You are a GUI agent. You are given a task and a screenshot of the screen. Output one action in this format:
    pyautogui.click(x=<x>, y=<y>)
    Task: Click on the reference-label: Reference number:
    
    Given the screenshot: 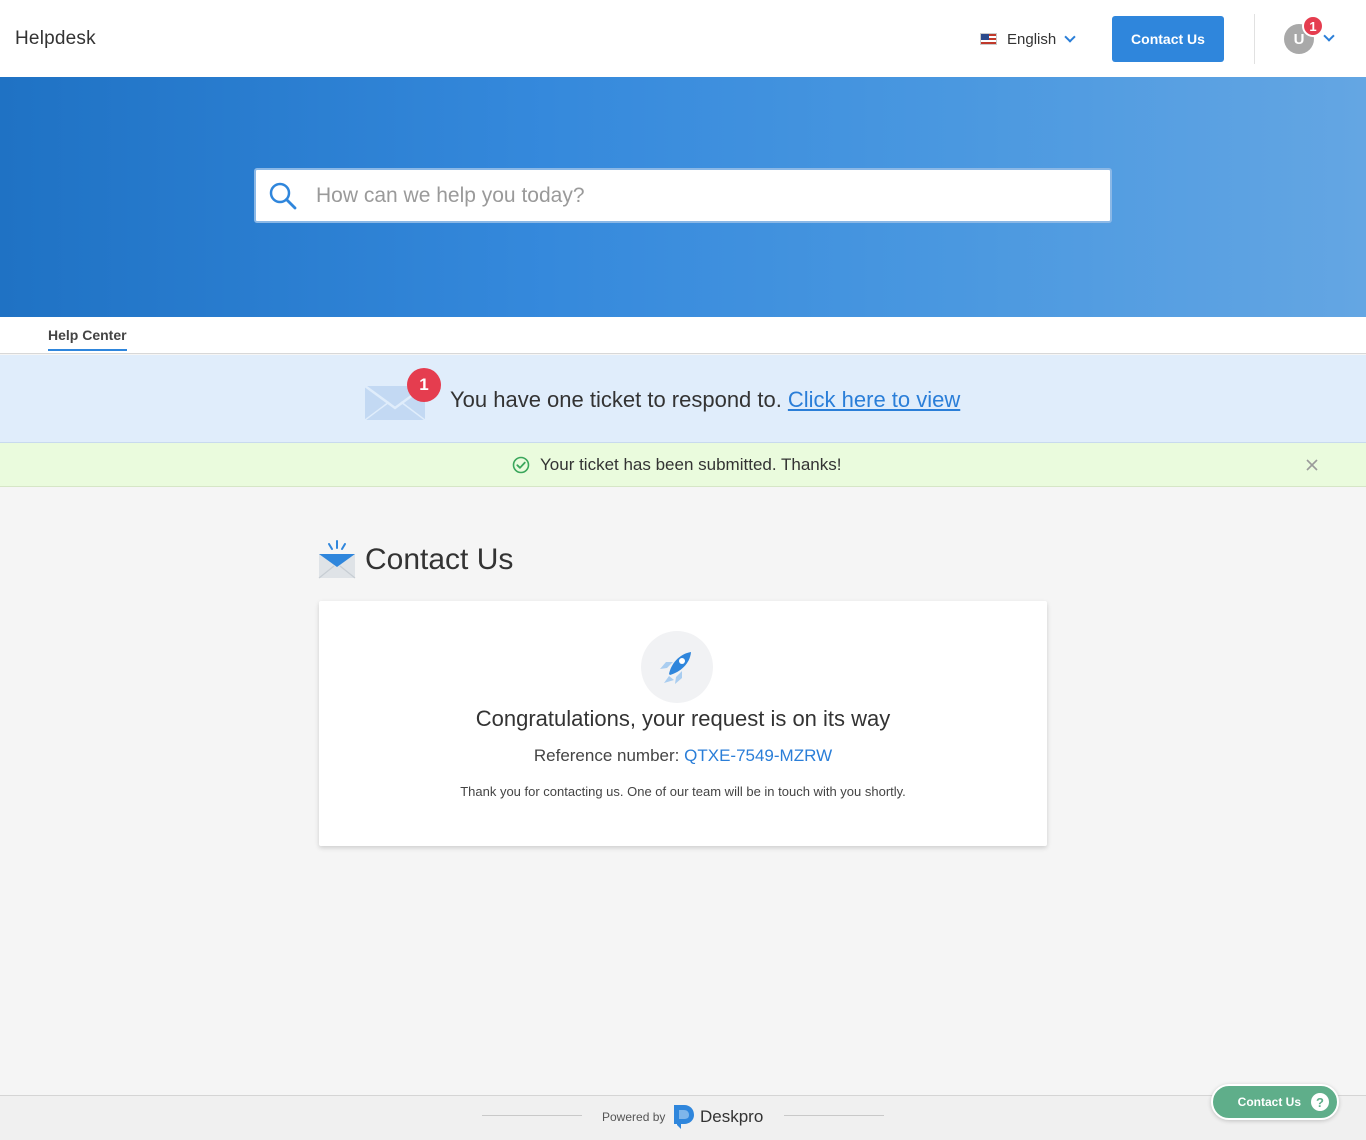 What is the action you would take?
    pyautogui.click(x=606, y=755)
    